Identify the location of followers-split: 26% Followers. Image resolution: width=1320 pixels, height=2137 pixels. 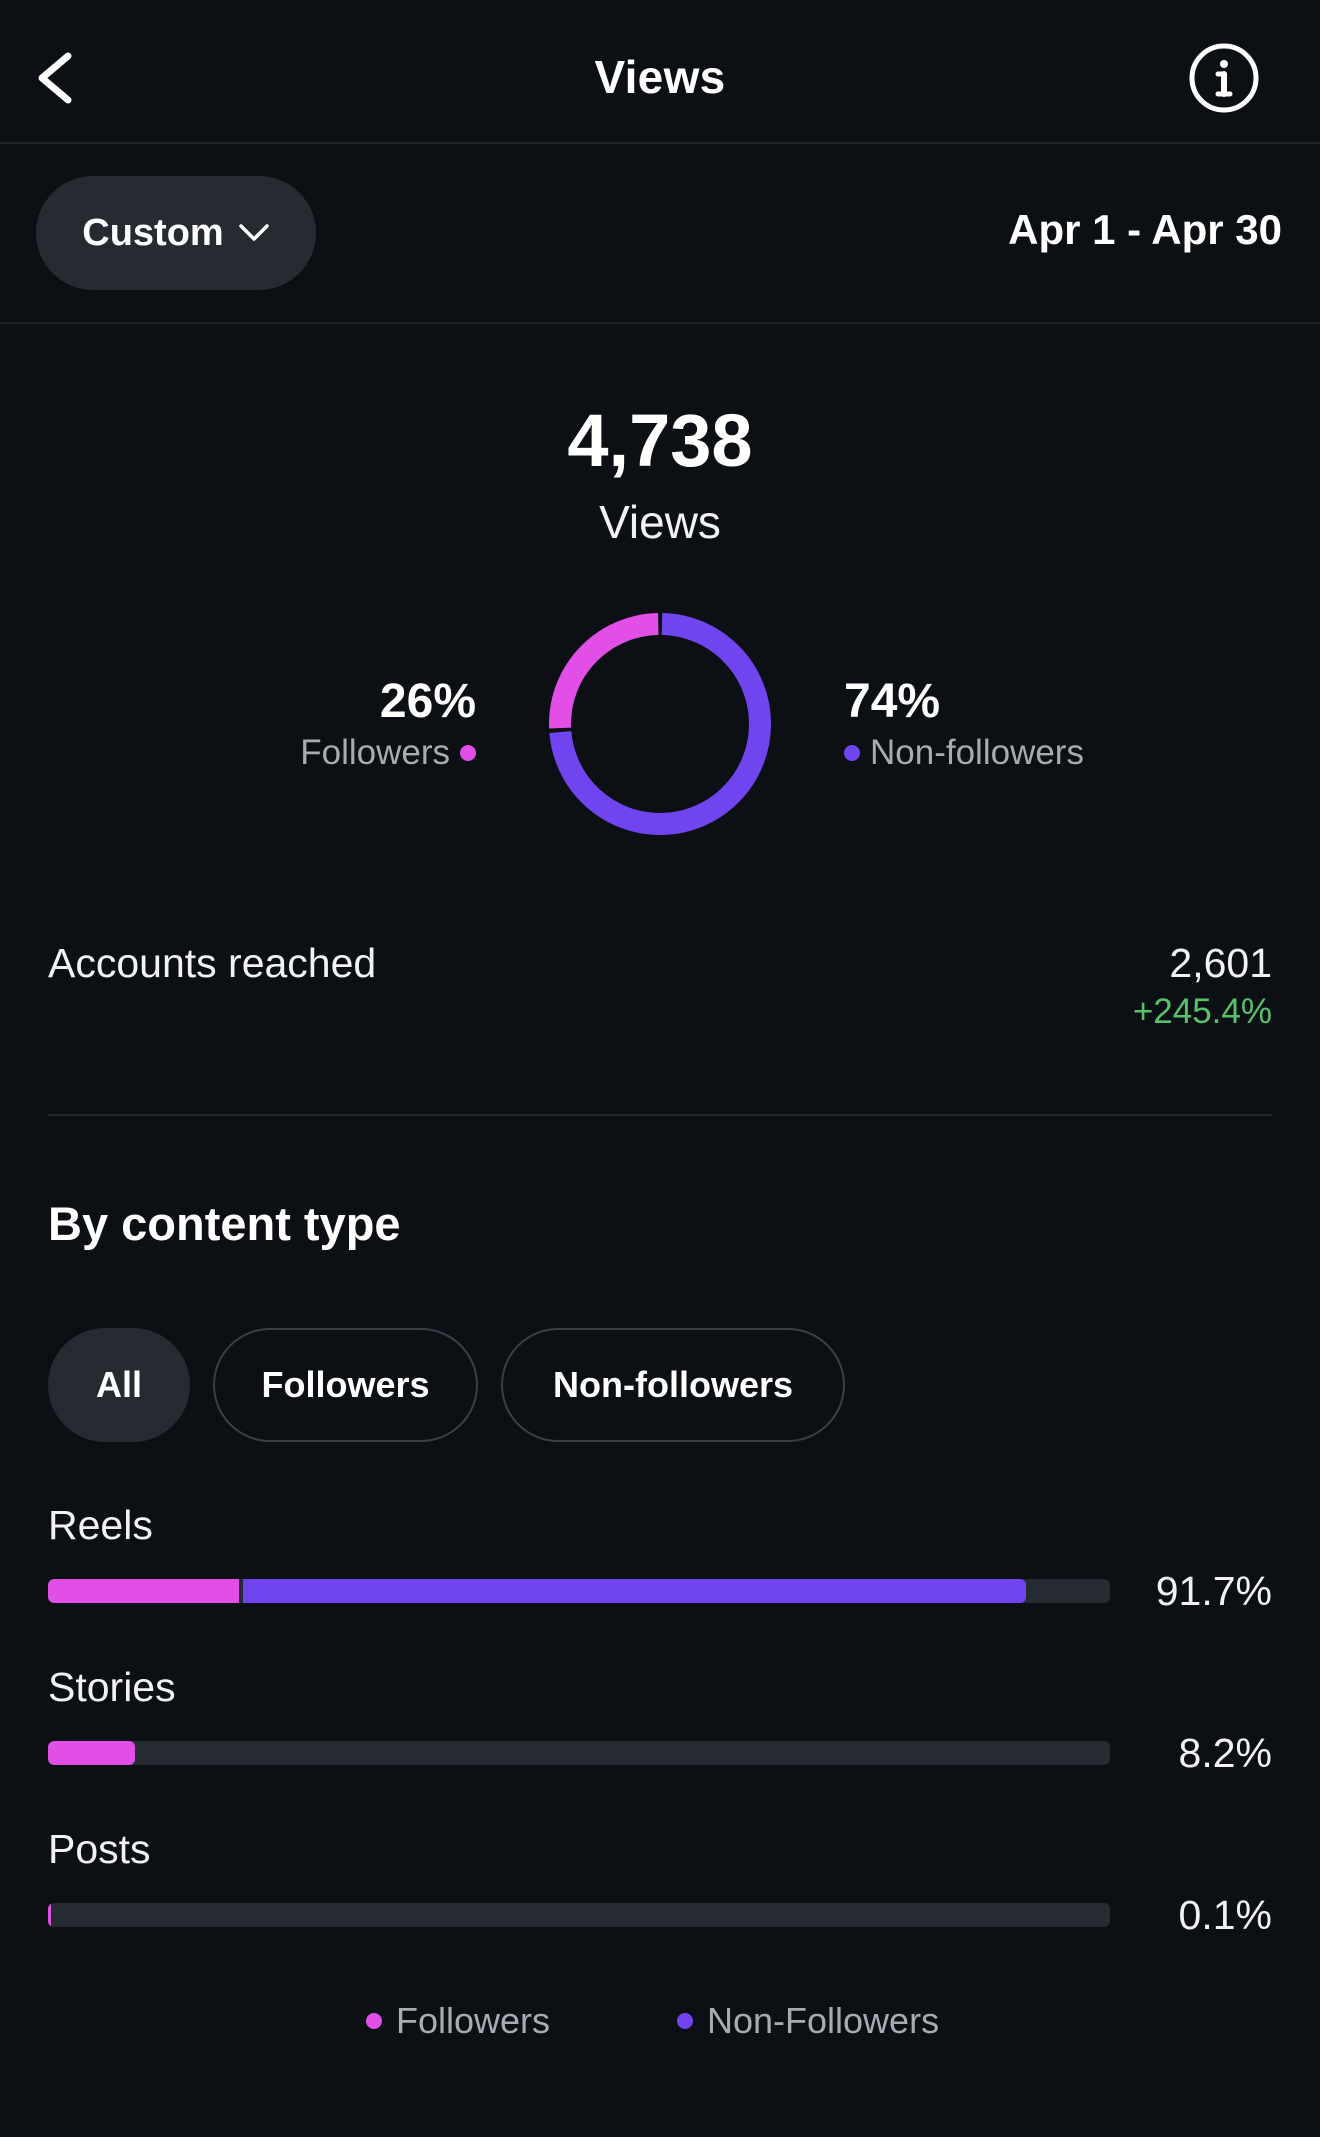
(388, 725).